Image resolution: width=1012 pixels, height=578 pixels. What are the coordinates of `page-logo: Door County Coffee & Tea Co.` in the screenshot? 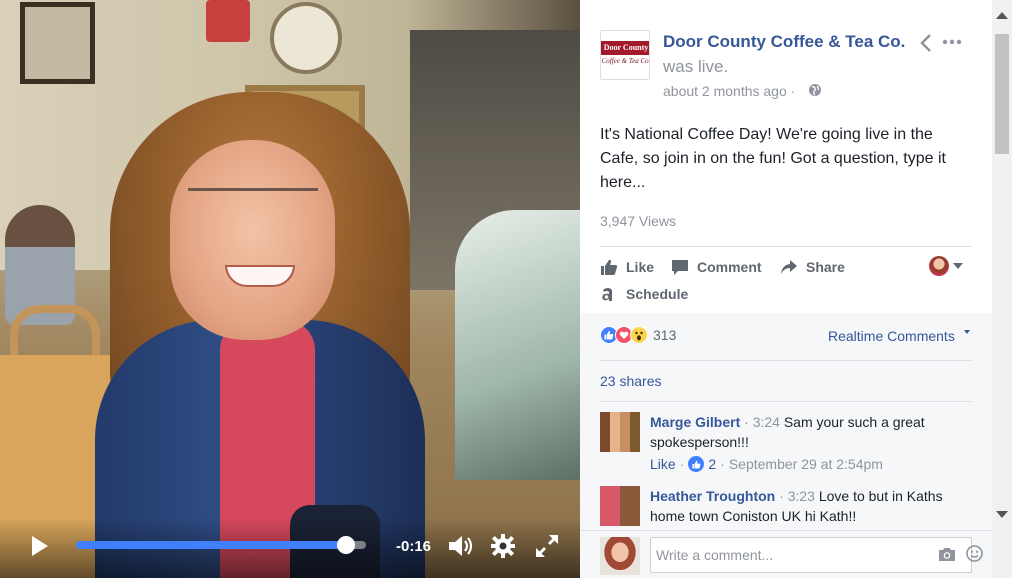 It's located at (625, 55).